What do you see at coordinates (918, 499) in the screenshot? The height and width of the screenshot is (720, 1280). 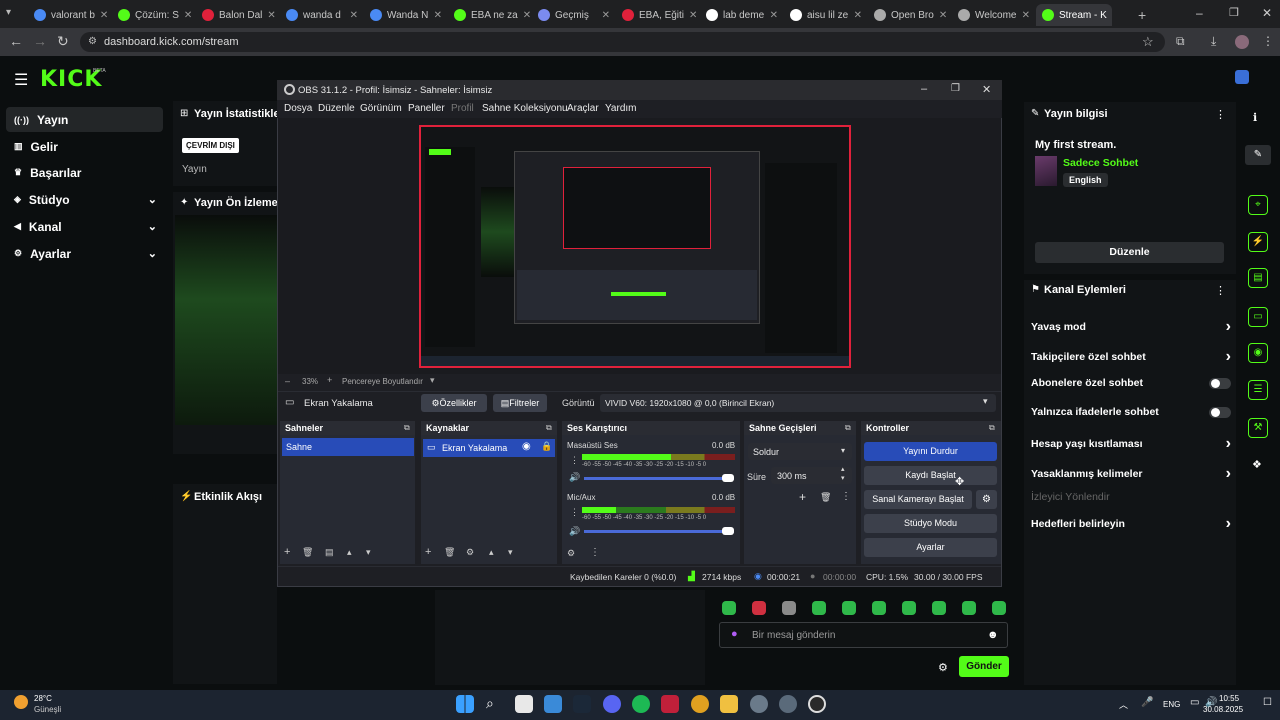 I see `start-virtual-camera-button: Sanal Kamerayı Başlat` at bounding box center [918, 499].